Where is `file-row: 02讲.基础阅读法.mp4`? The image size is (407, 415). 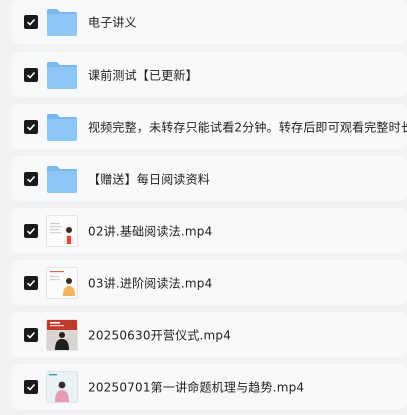
file-row: 02讲.基础阅读法.mp4 is located at coordinates (209, 230).